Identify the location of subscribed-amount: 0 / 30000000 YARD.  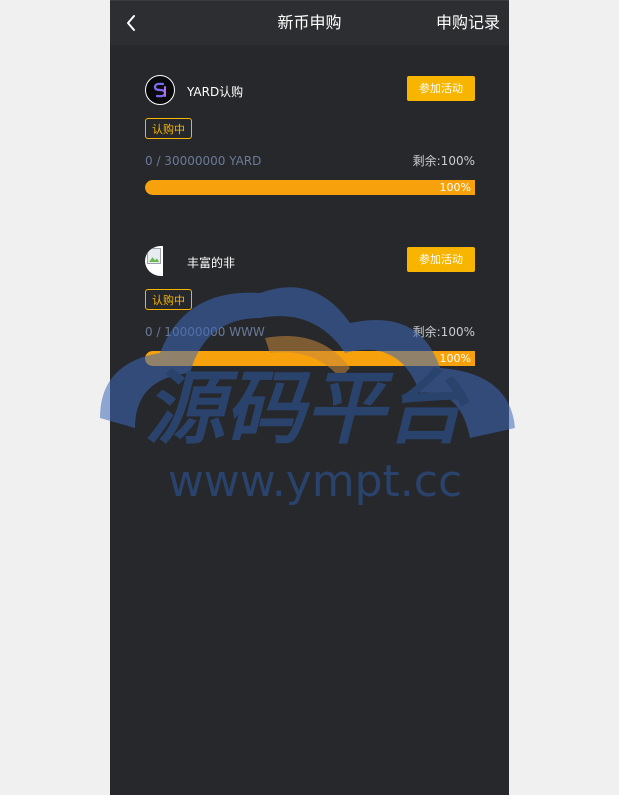
(203, 161).